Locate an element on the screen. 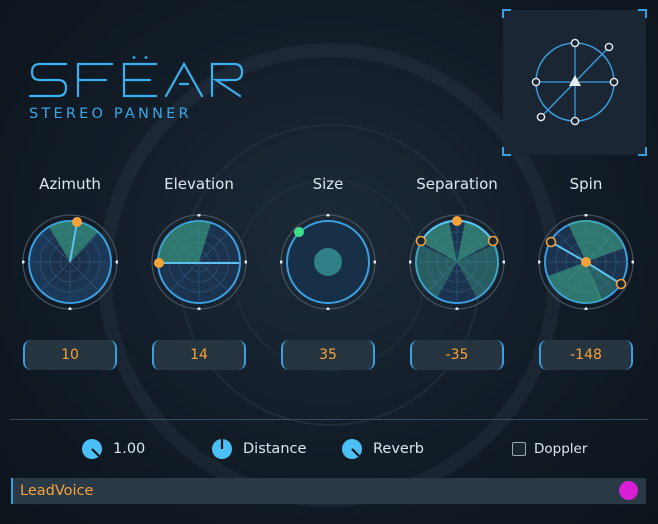  doppler-control: Doppler is located at coordinates (549, 449).